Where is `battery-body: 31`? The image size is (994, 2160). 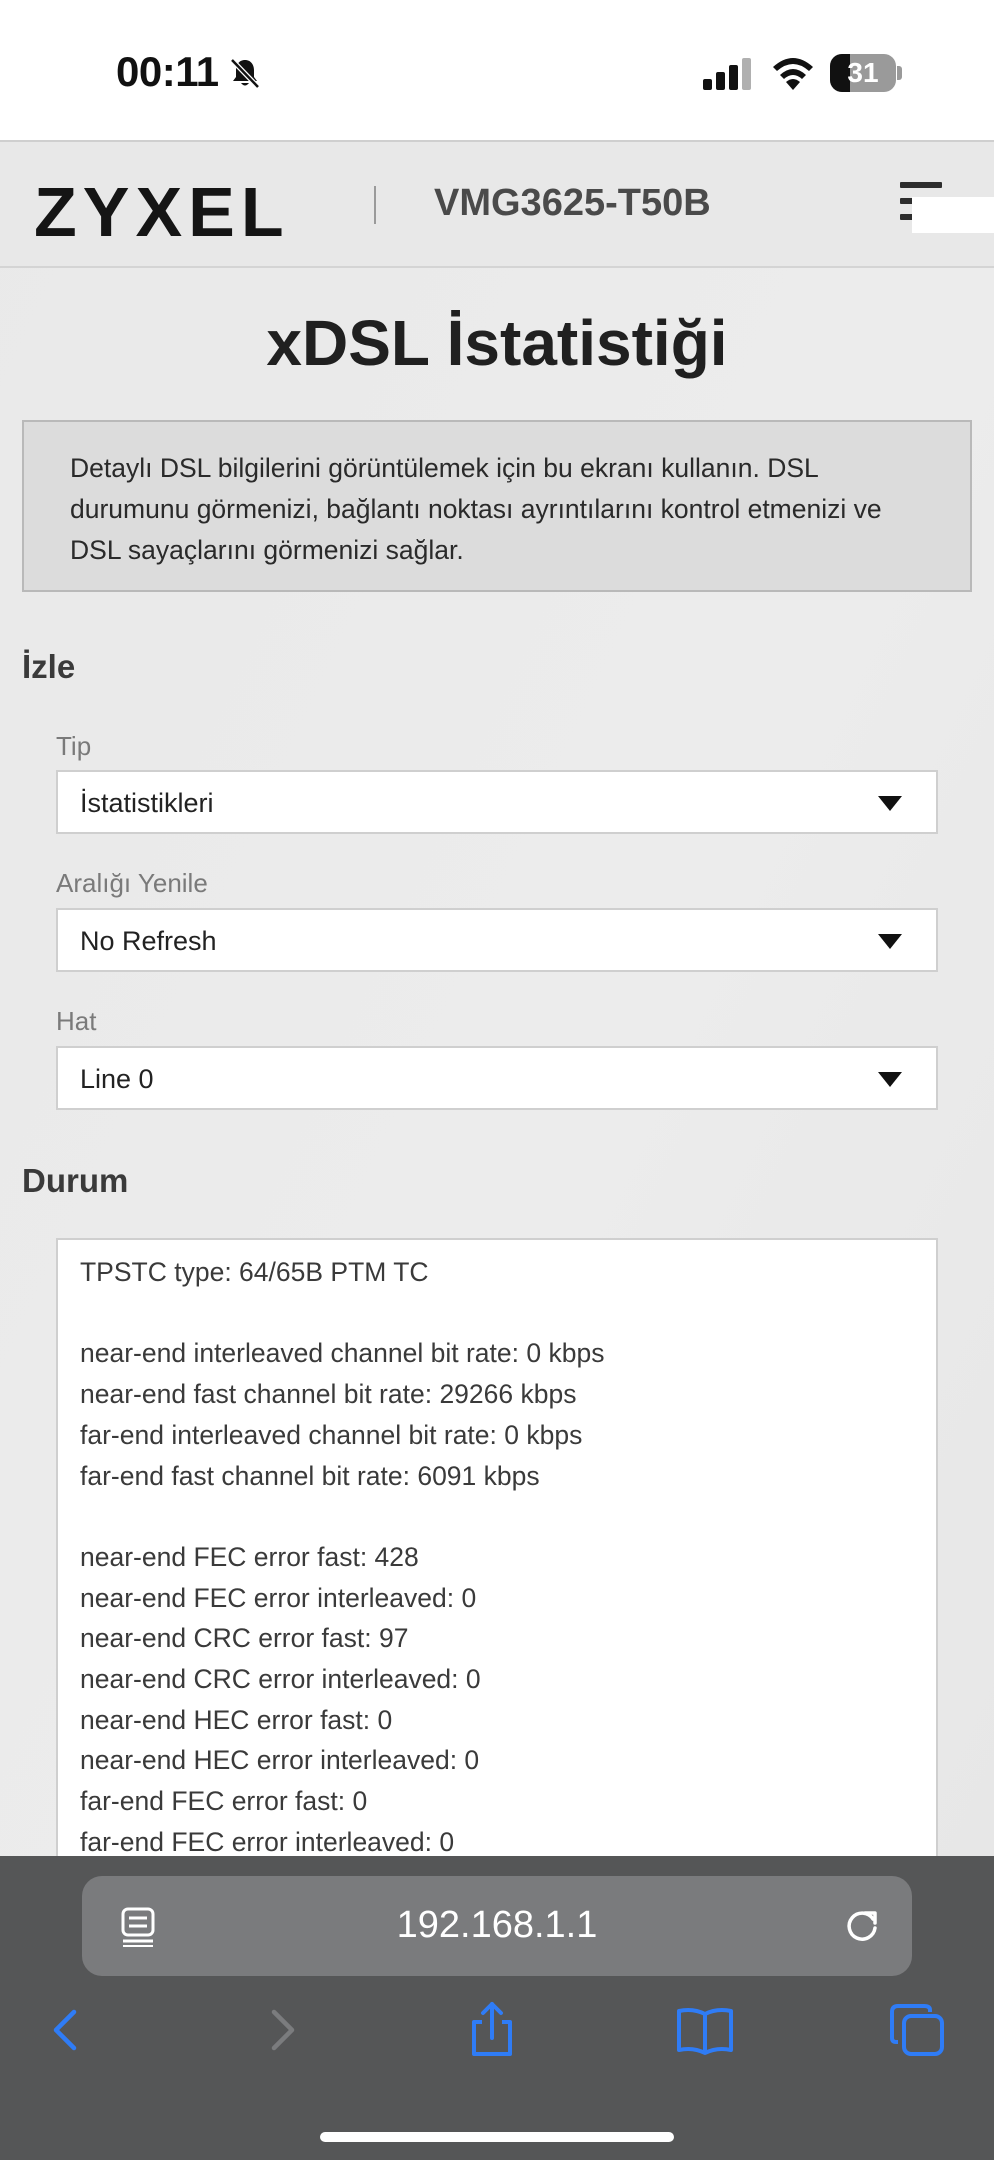 battery-body: 31 is located at coordinates (863, 73).